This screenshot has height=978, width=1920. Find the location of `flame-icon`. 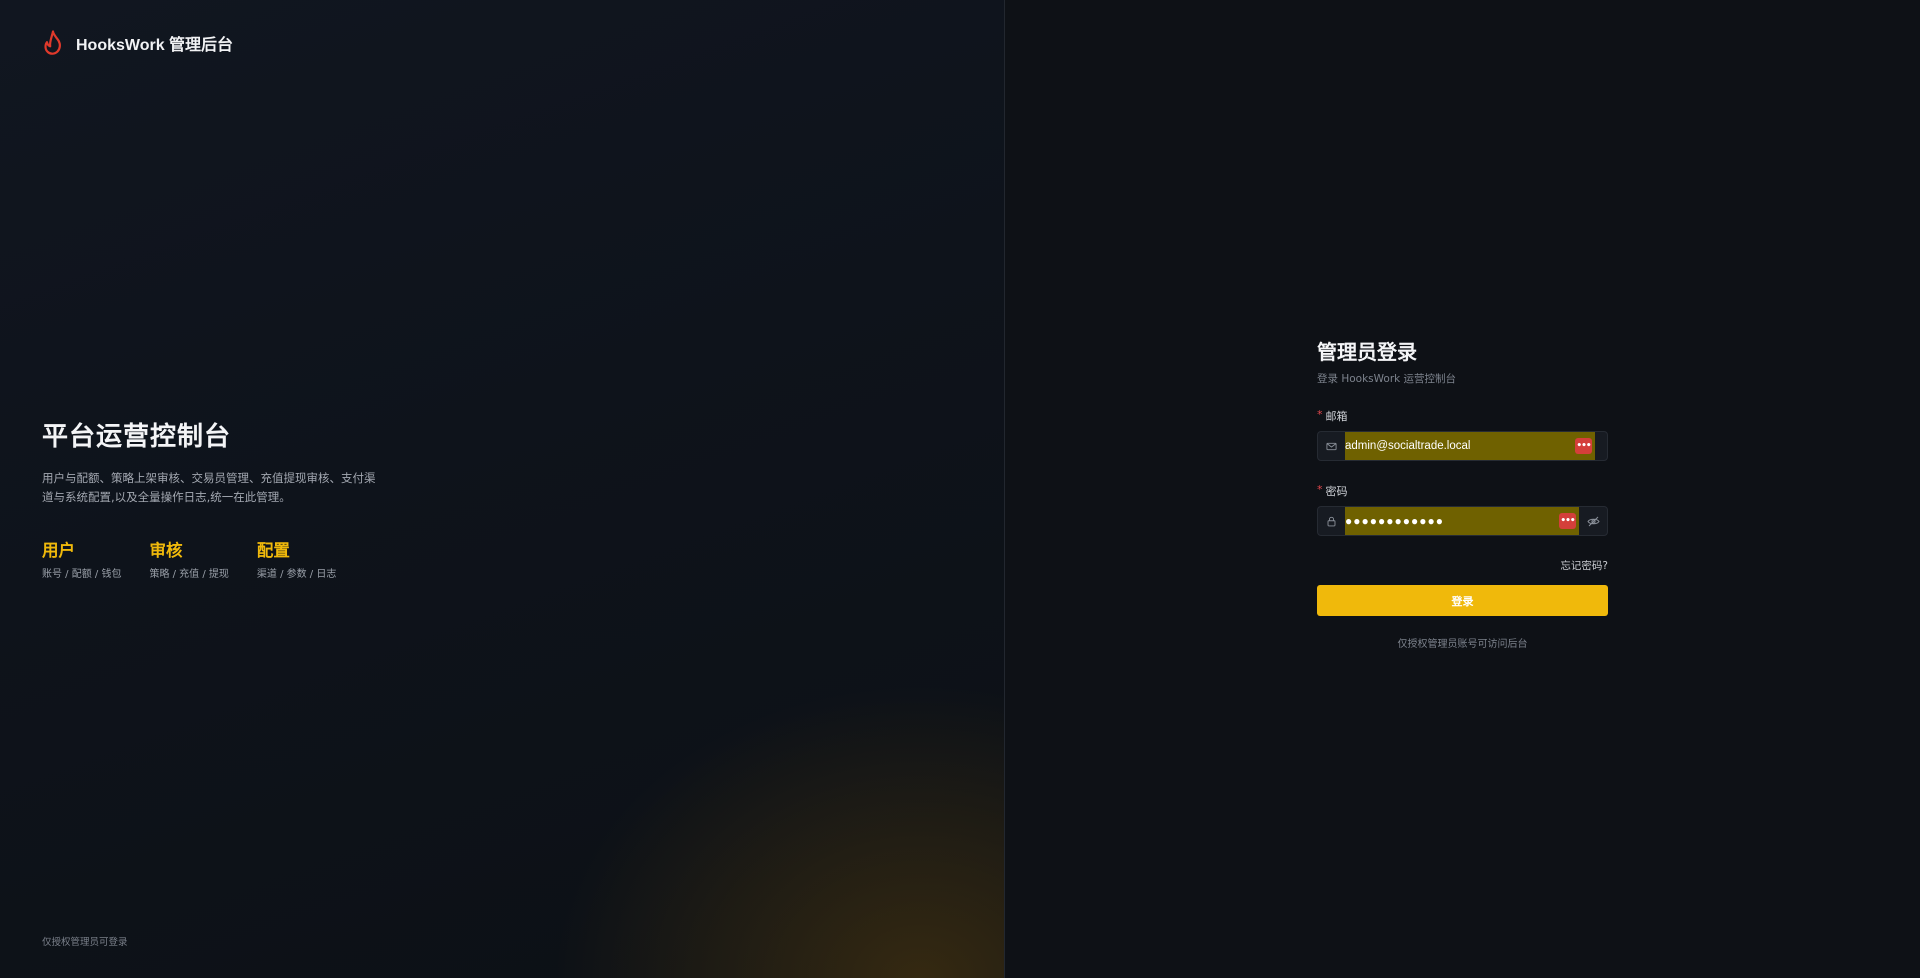

flame-icon is located at coordinates (53, 43).